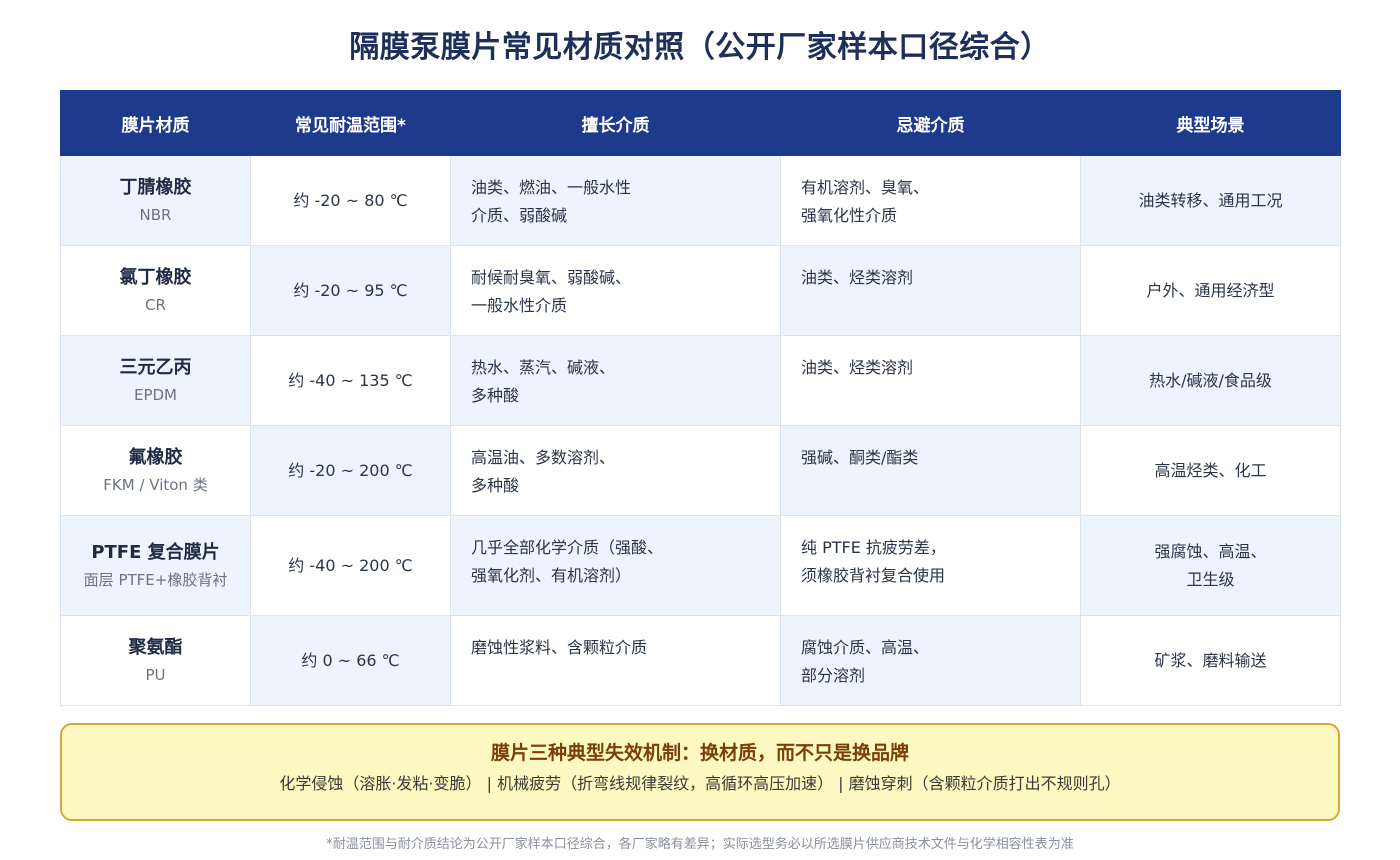 The width and height of the screenshot is (1400, 860). I want to click on scene-cell: 油类转移、通用工况, so click(1210, 200).